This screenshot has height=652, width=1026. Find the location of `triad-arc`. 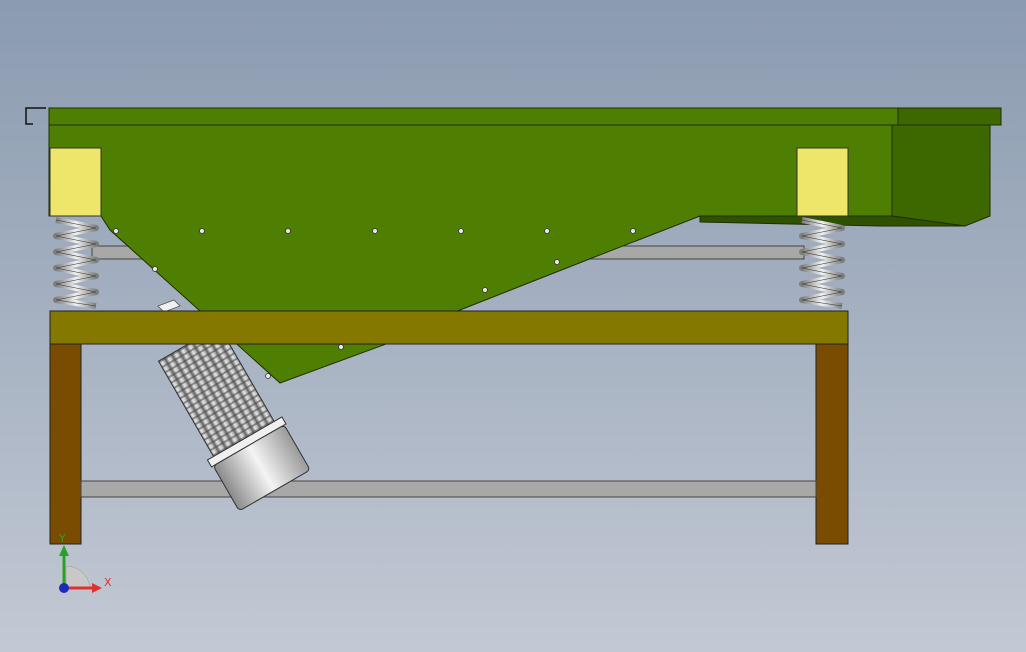

triad-arc is located at coordinates (78, 577).